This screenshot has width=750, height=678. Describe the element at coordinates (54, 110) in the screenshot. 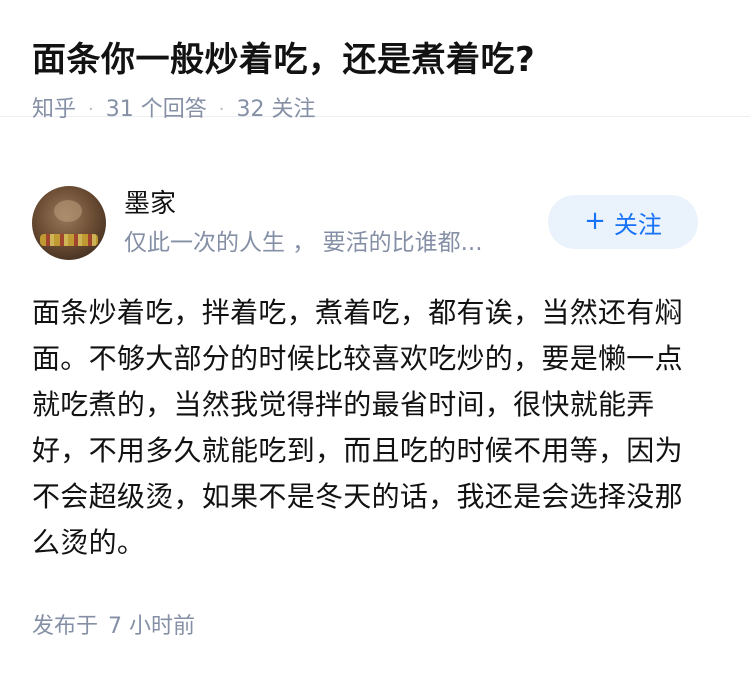

I see `source-label: 知乎` at that location.